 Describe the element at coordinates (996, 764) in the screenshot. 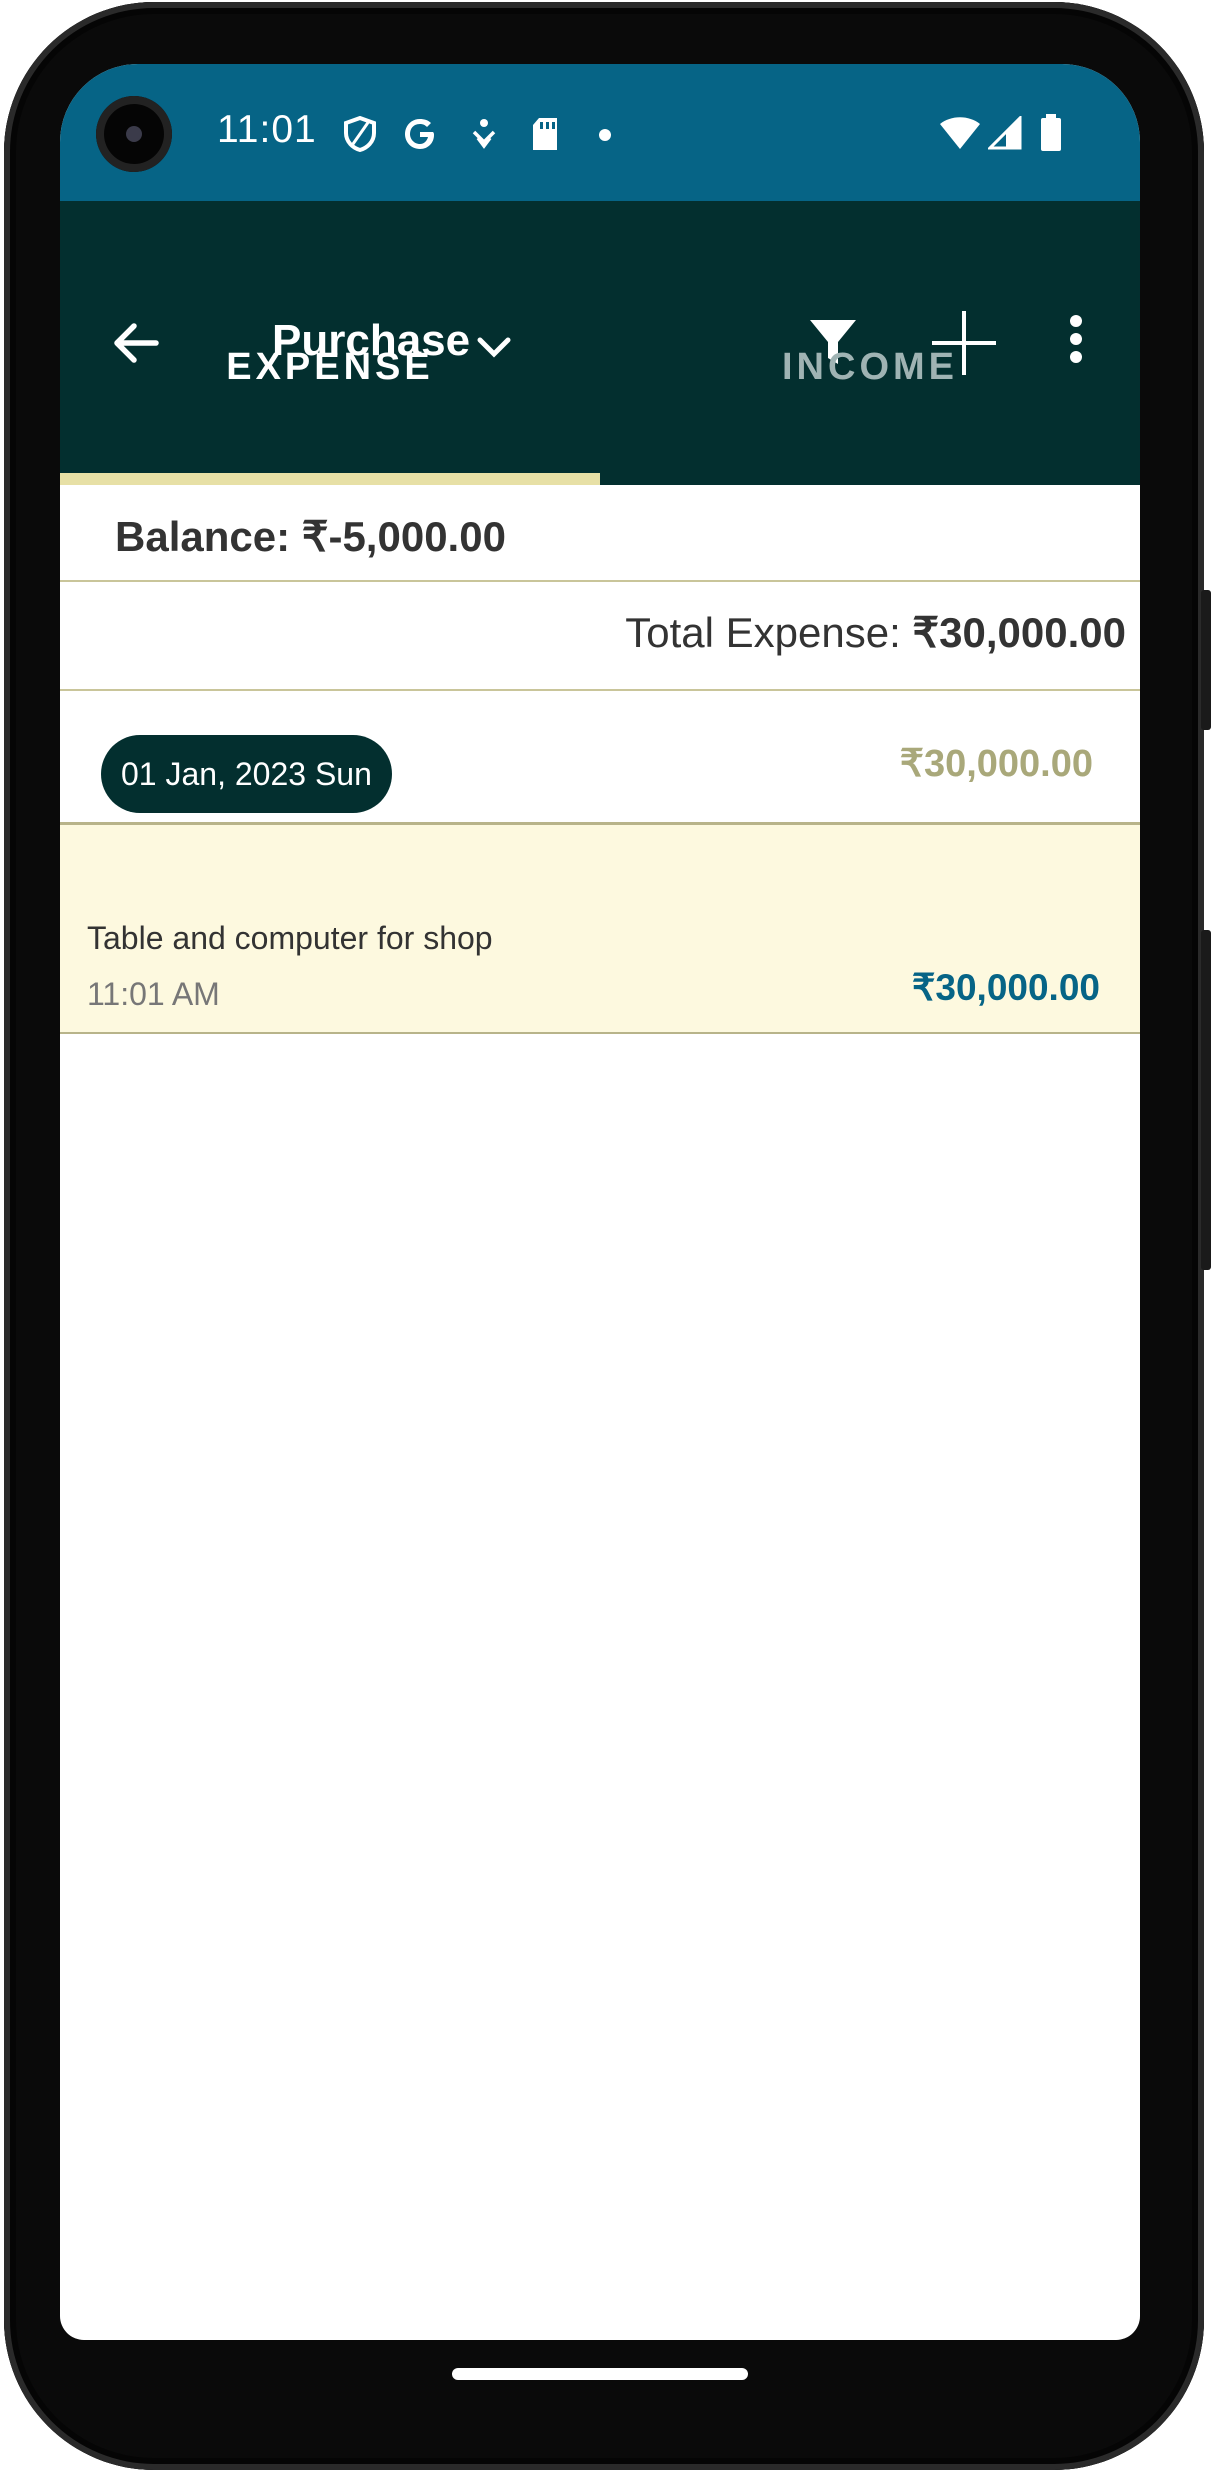

I see `day-total-amount: ₹30,000.00` at that location.